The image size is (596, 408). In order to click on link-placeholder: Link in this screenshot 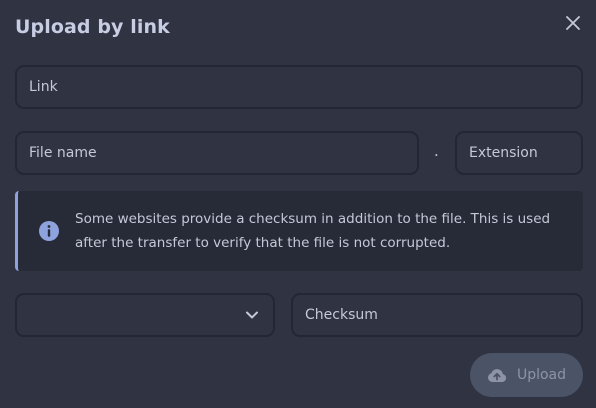, I will do `click(43, 87)`.